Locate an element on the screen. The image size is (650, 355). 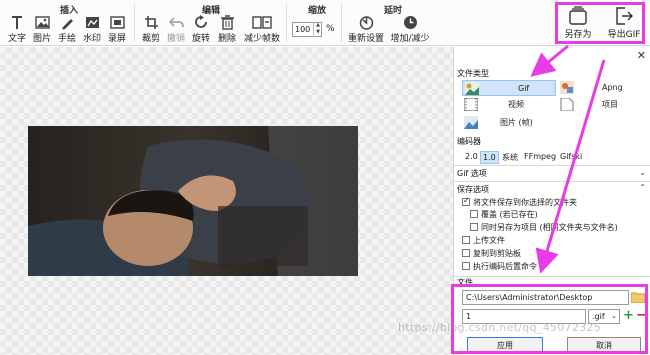
encoder-option: 2.0 is located at coordinates (471, 156).